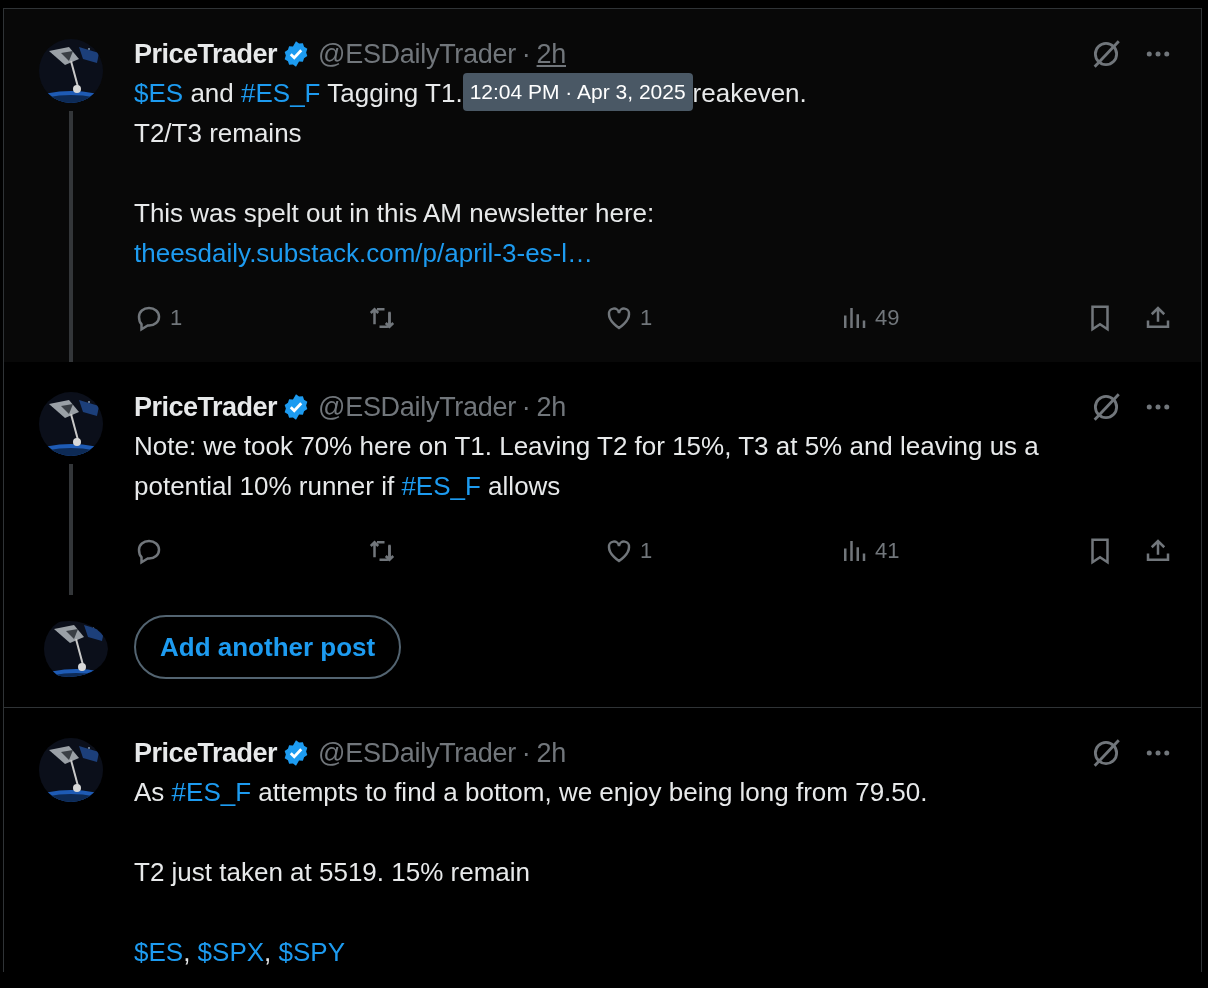  Describe the element at coordinates (312, 952) in the screenshot. I see `cashtag-link: $SPY` at that location.